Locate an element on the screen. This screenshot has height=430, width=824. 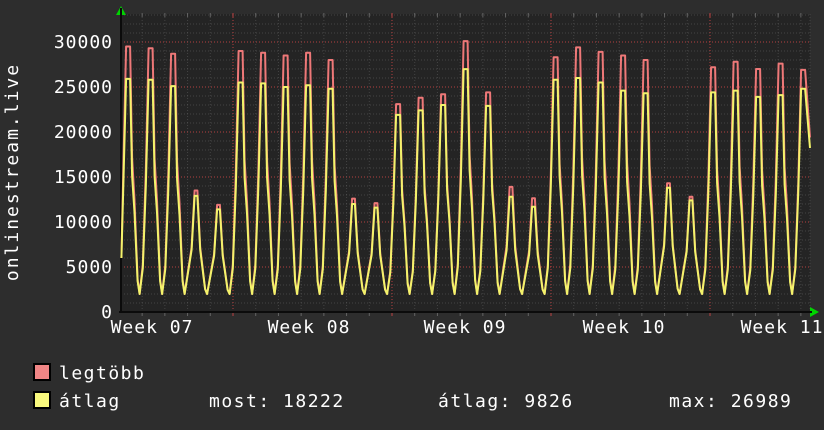
y-tick-label: 20000 is located at coordinates (83, 132).